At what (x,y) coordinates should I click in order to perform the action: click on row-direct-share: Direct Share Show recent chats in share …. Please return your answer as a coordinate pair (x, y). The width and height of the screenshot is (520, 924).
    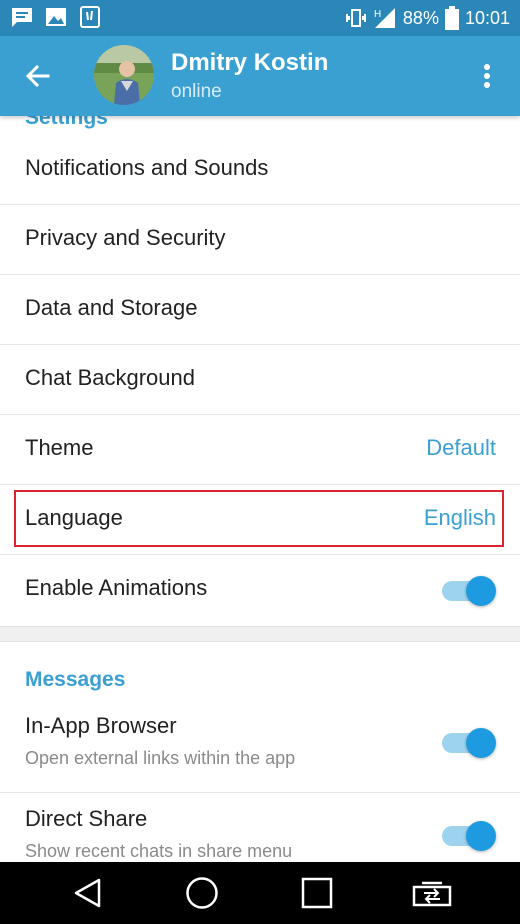
    Looking at the image, I should click on (260, 827).